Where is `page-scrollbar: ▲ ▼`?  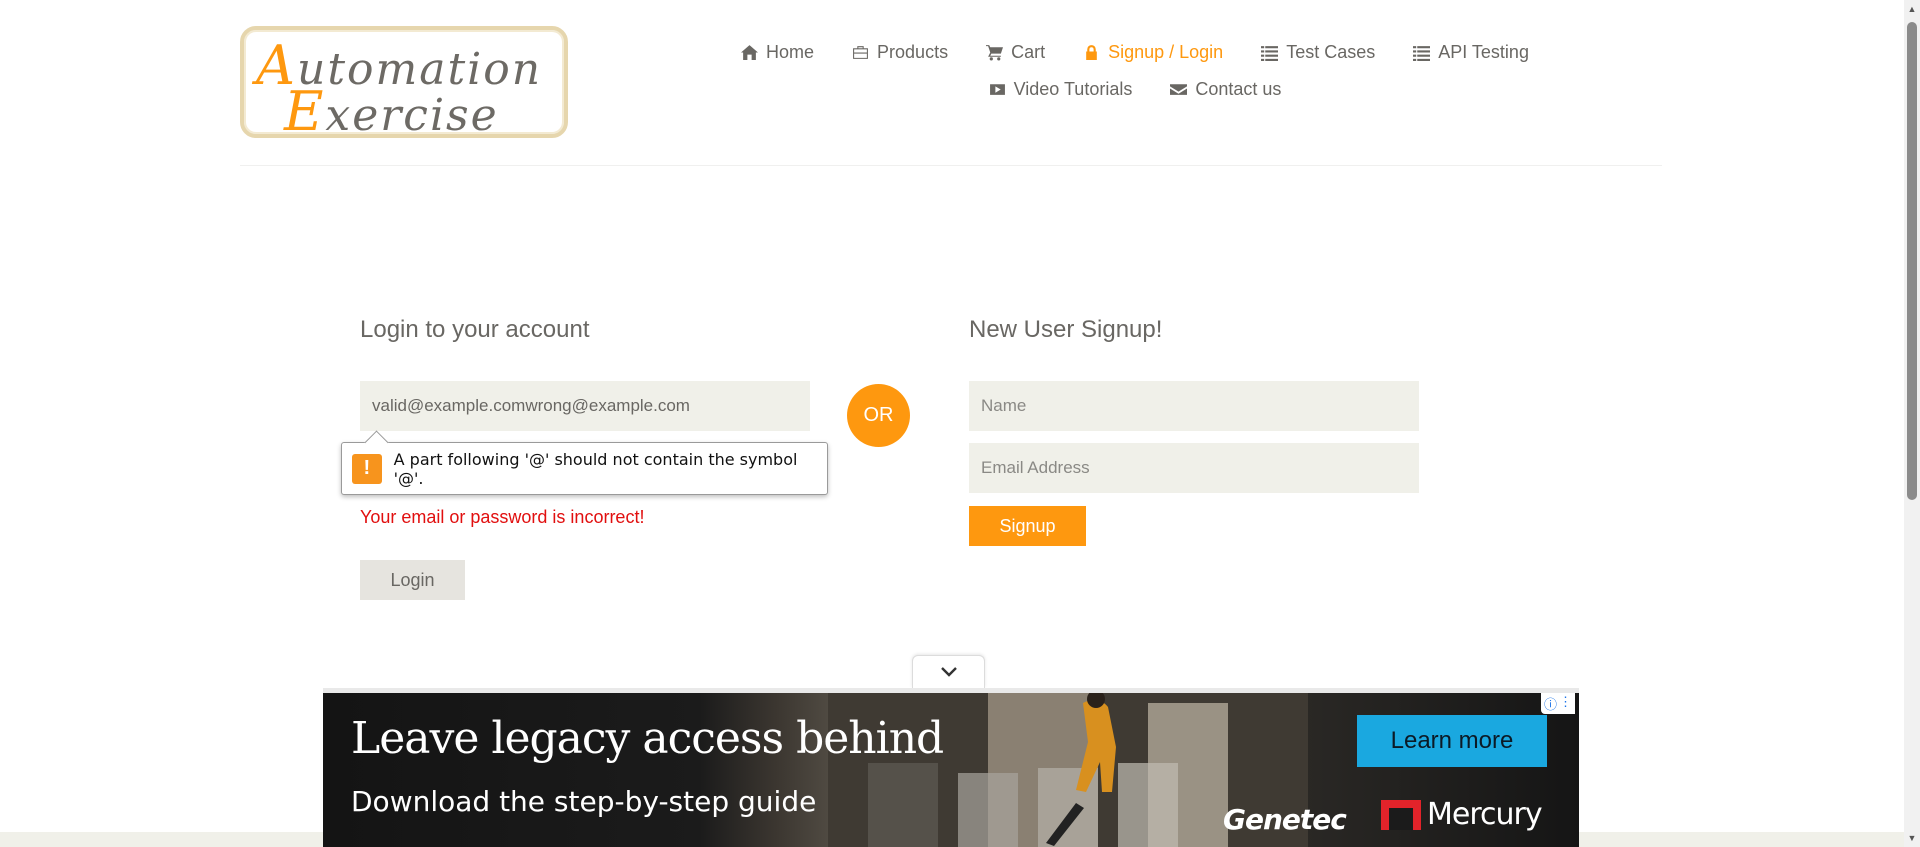 page-scrollbar: ▲ ▼ is located at coordinates (1912, 423).